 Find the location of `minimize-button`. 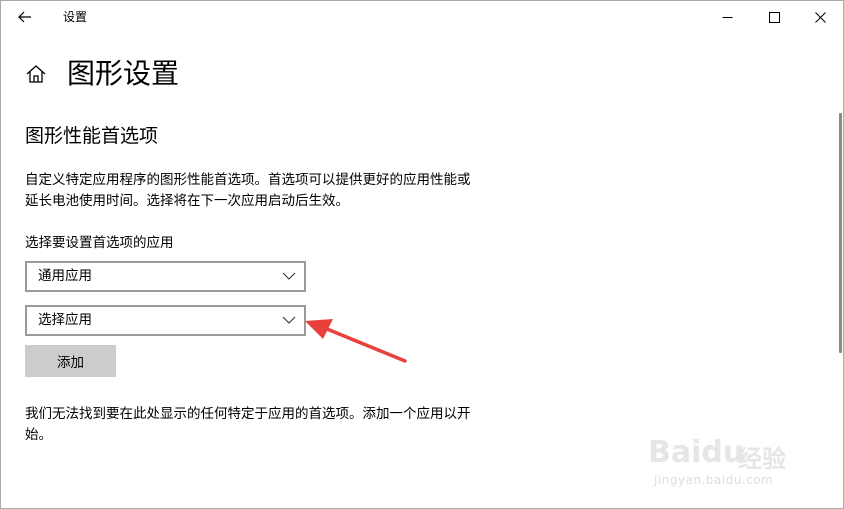

minimize-button is located at coordinates (727, 17).